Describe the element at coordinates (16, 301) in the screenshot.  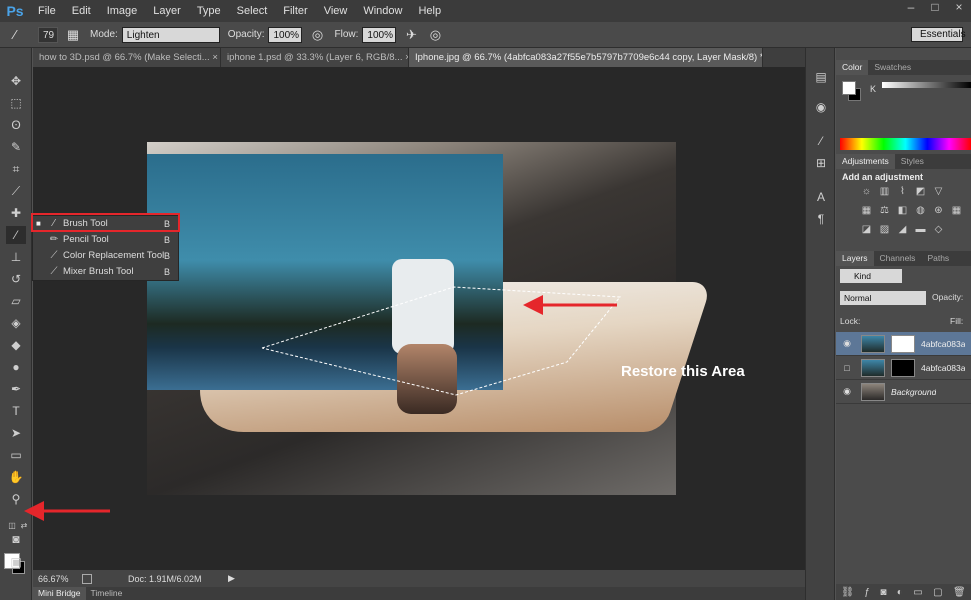
I see `eraser-tool-icon: ▱` at that location.